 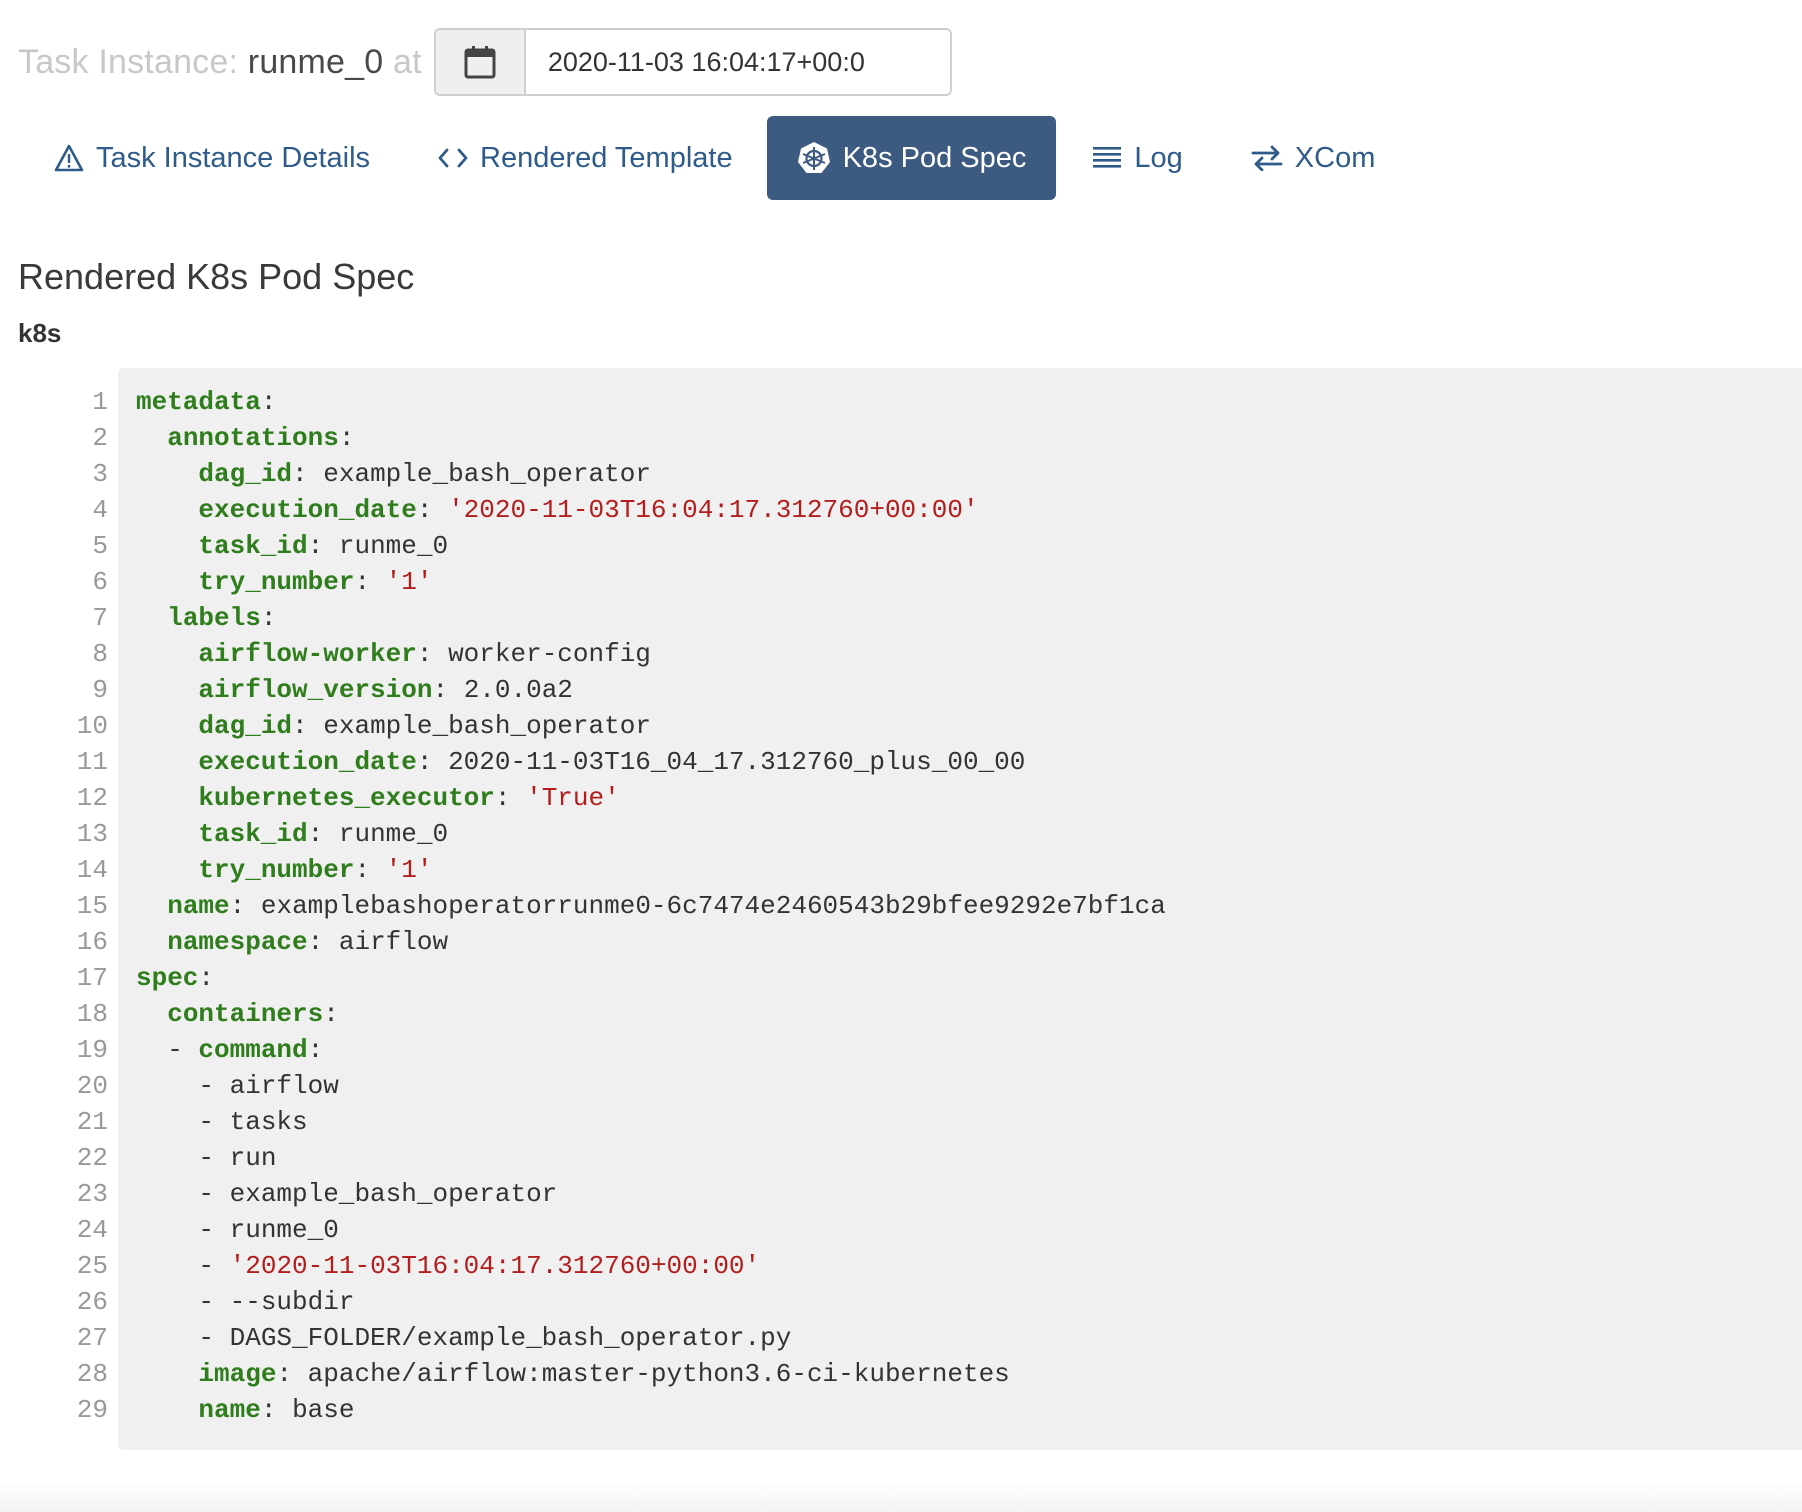 What do you see at coordinates (323, 1410) in the screenshot?
I see `yaml-value: base` at bounding box center [323, 1410].